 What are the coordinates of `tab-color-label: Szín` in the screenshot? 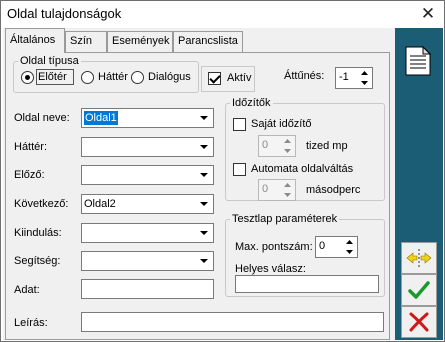 It's located at (81, 41).